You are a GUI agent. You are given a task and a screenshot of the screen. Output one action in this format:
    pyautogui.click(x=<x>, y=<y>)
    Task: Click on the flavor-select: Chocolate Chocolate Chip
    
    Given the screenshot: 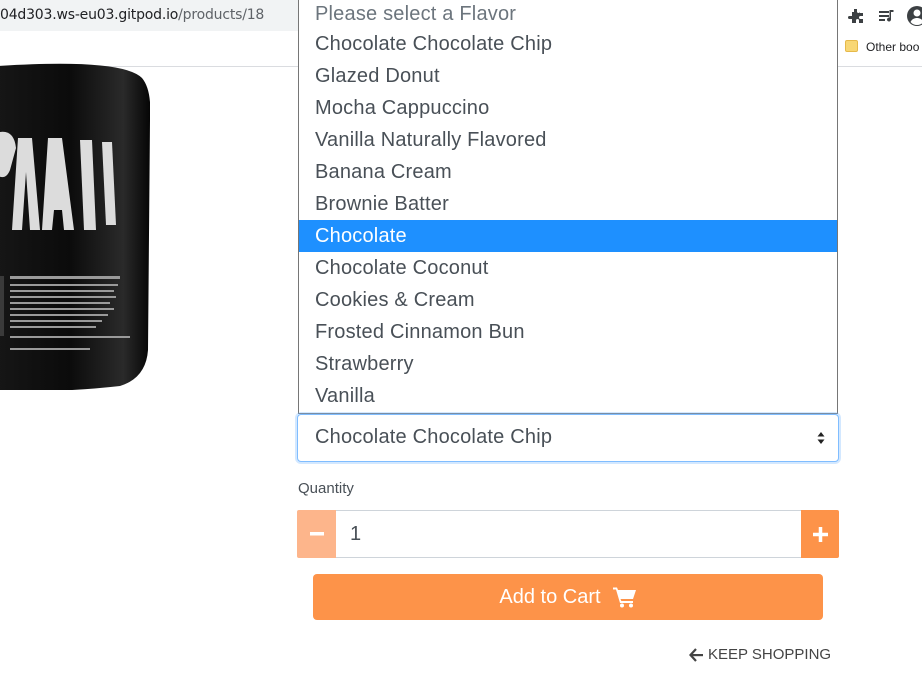 What is the action you would take?
    pyautogui.click(x=568, y=438)
    